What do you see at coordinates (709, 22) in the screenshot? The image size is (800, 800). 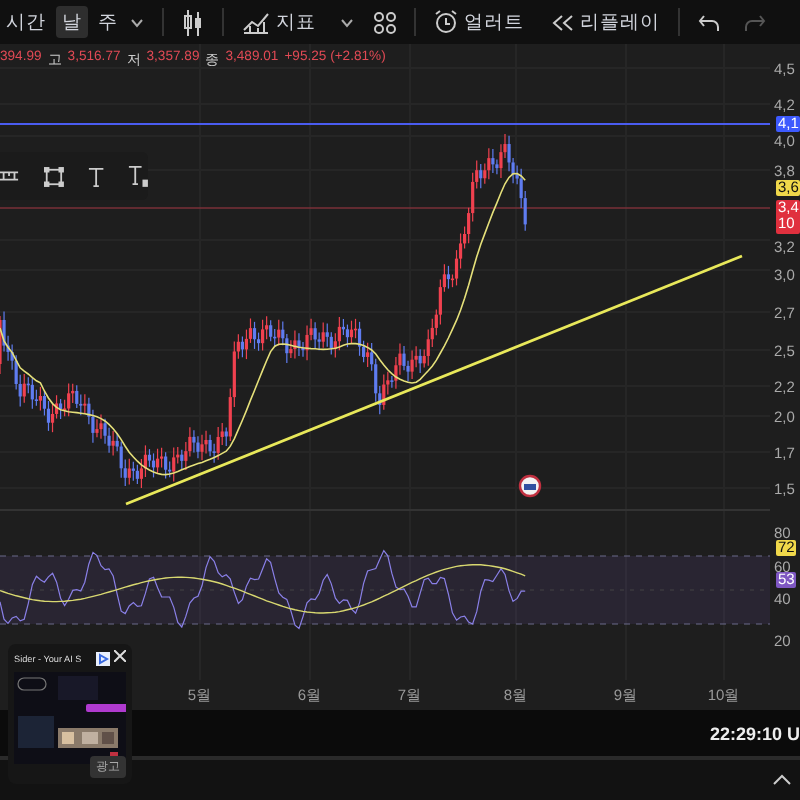 I see `undo-icon` at bounding box center [709, 22].